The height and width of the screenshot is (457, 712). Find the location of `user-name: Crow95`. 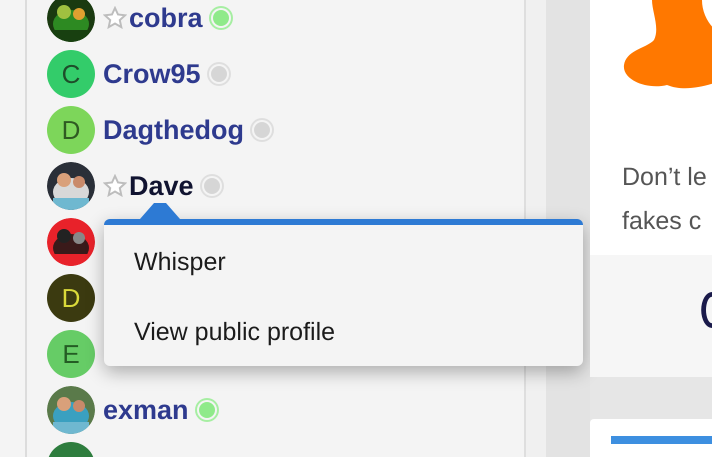

user-name: Crow95 is located at coordinates (152, 74).